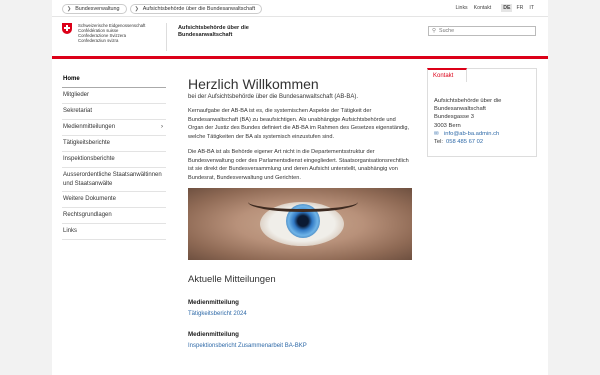 The image size is (600, 375). I want to click on contact-city: 3003 Bern, so click(447, 125).